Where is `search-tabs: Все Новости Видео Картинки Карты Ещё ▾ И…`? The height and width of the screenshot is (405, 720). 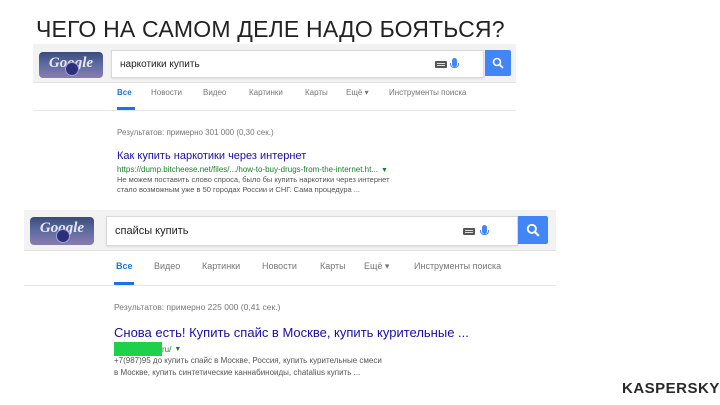 search-tabs: Все Новости Видео Картинки Карты Ещё ▾ И… is located at coordinates (274, 99).